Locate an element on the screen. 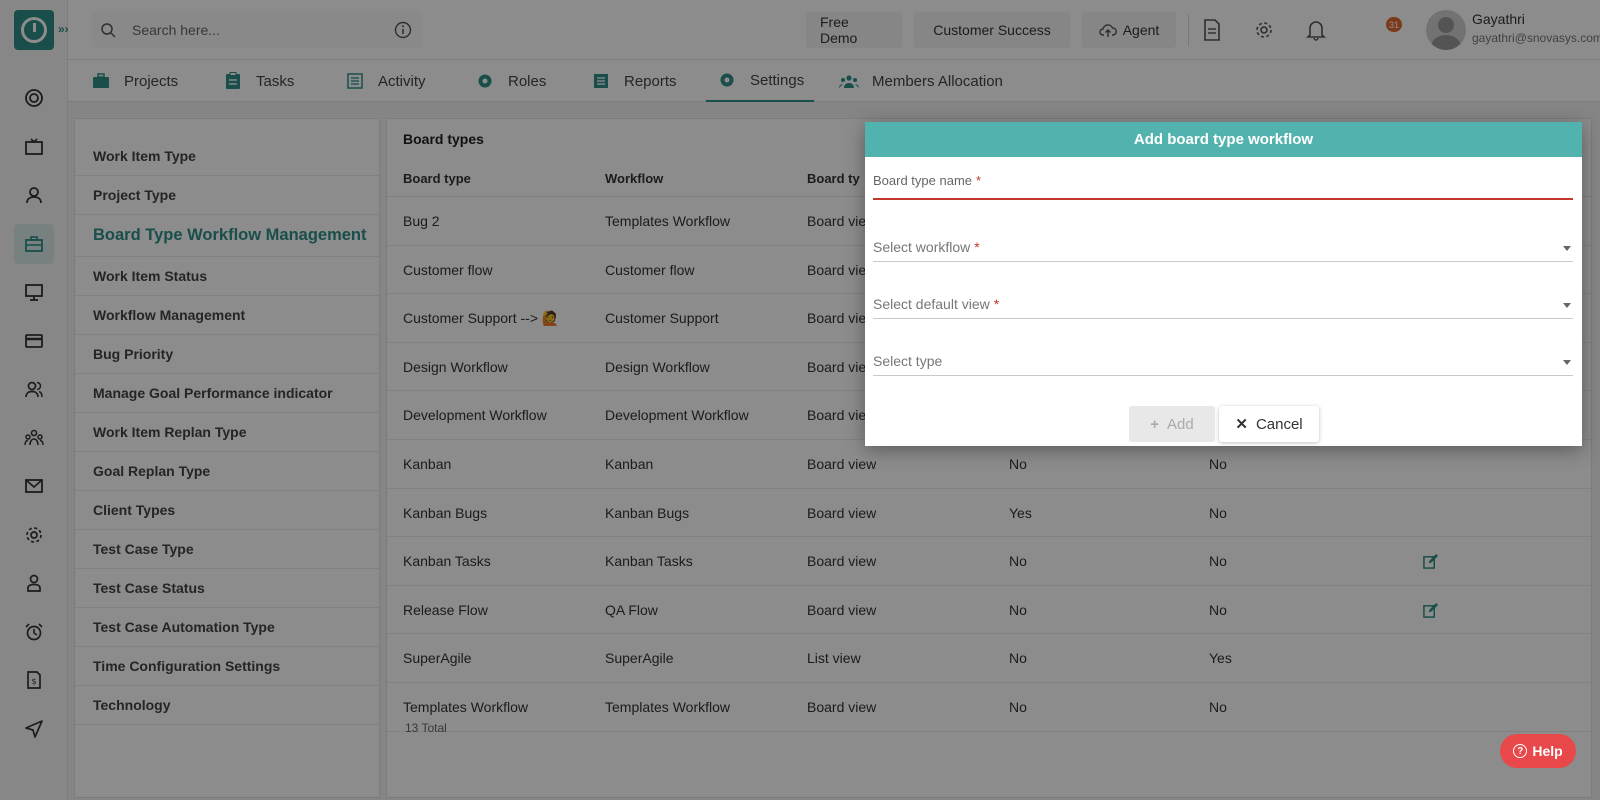  cancel-button: ✕ Cancel is located at coordinates (1269, 424).